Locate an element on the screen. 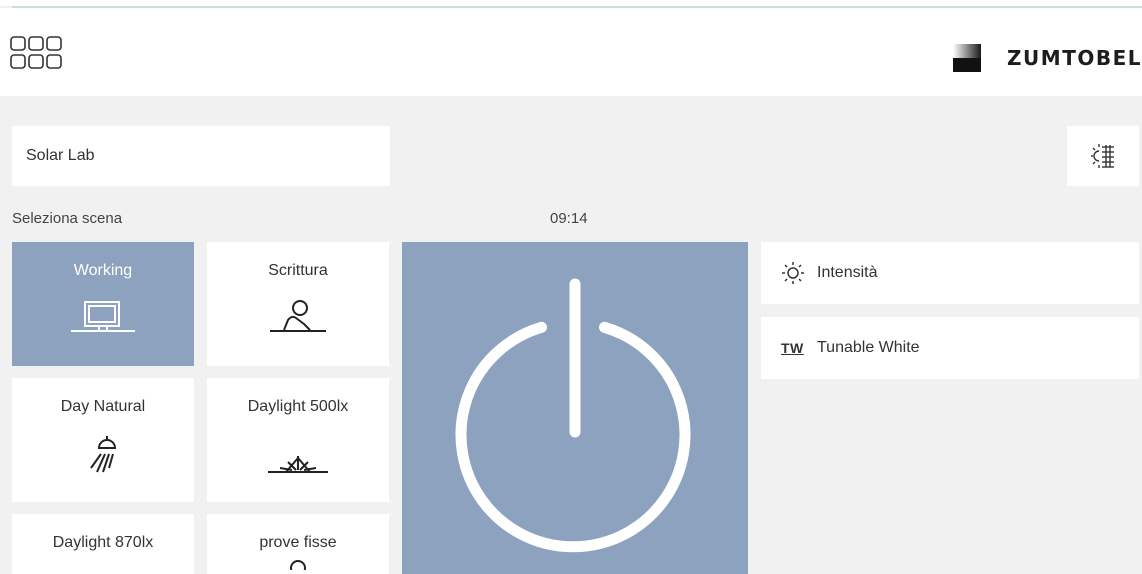  scene-working: Working is located at coordinates (103, 304).